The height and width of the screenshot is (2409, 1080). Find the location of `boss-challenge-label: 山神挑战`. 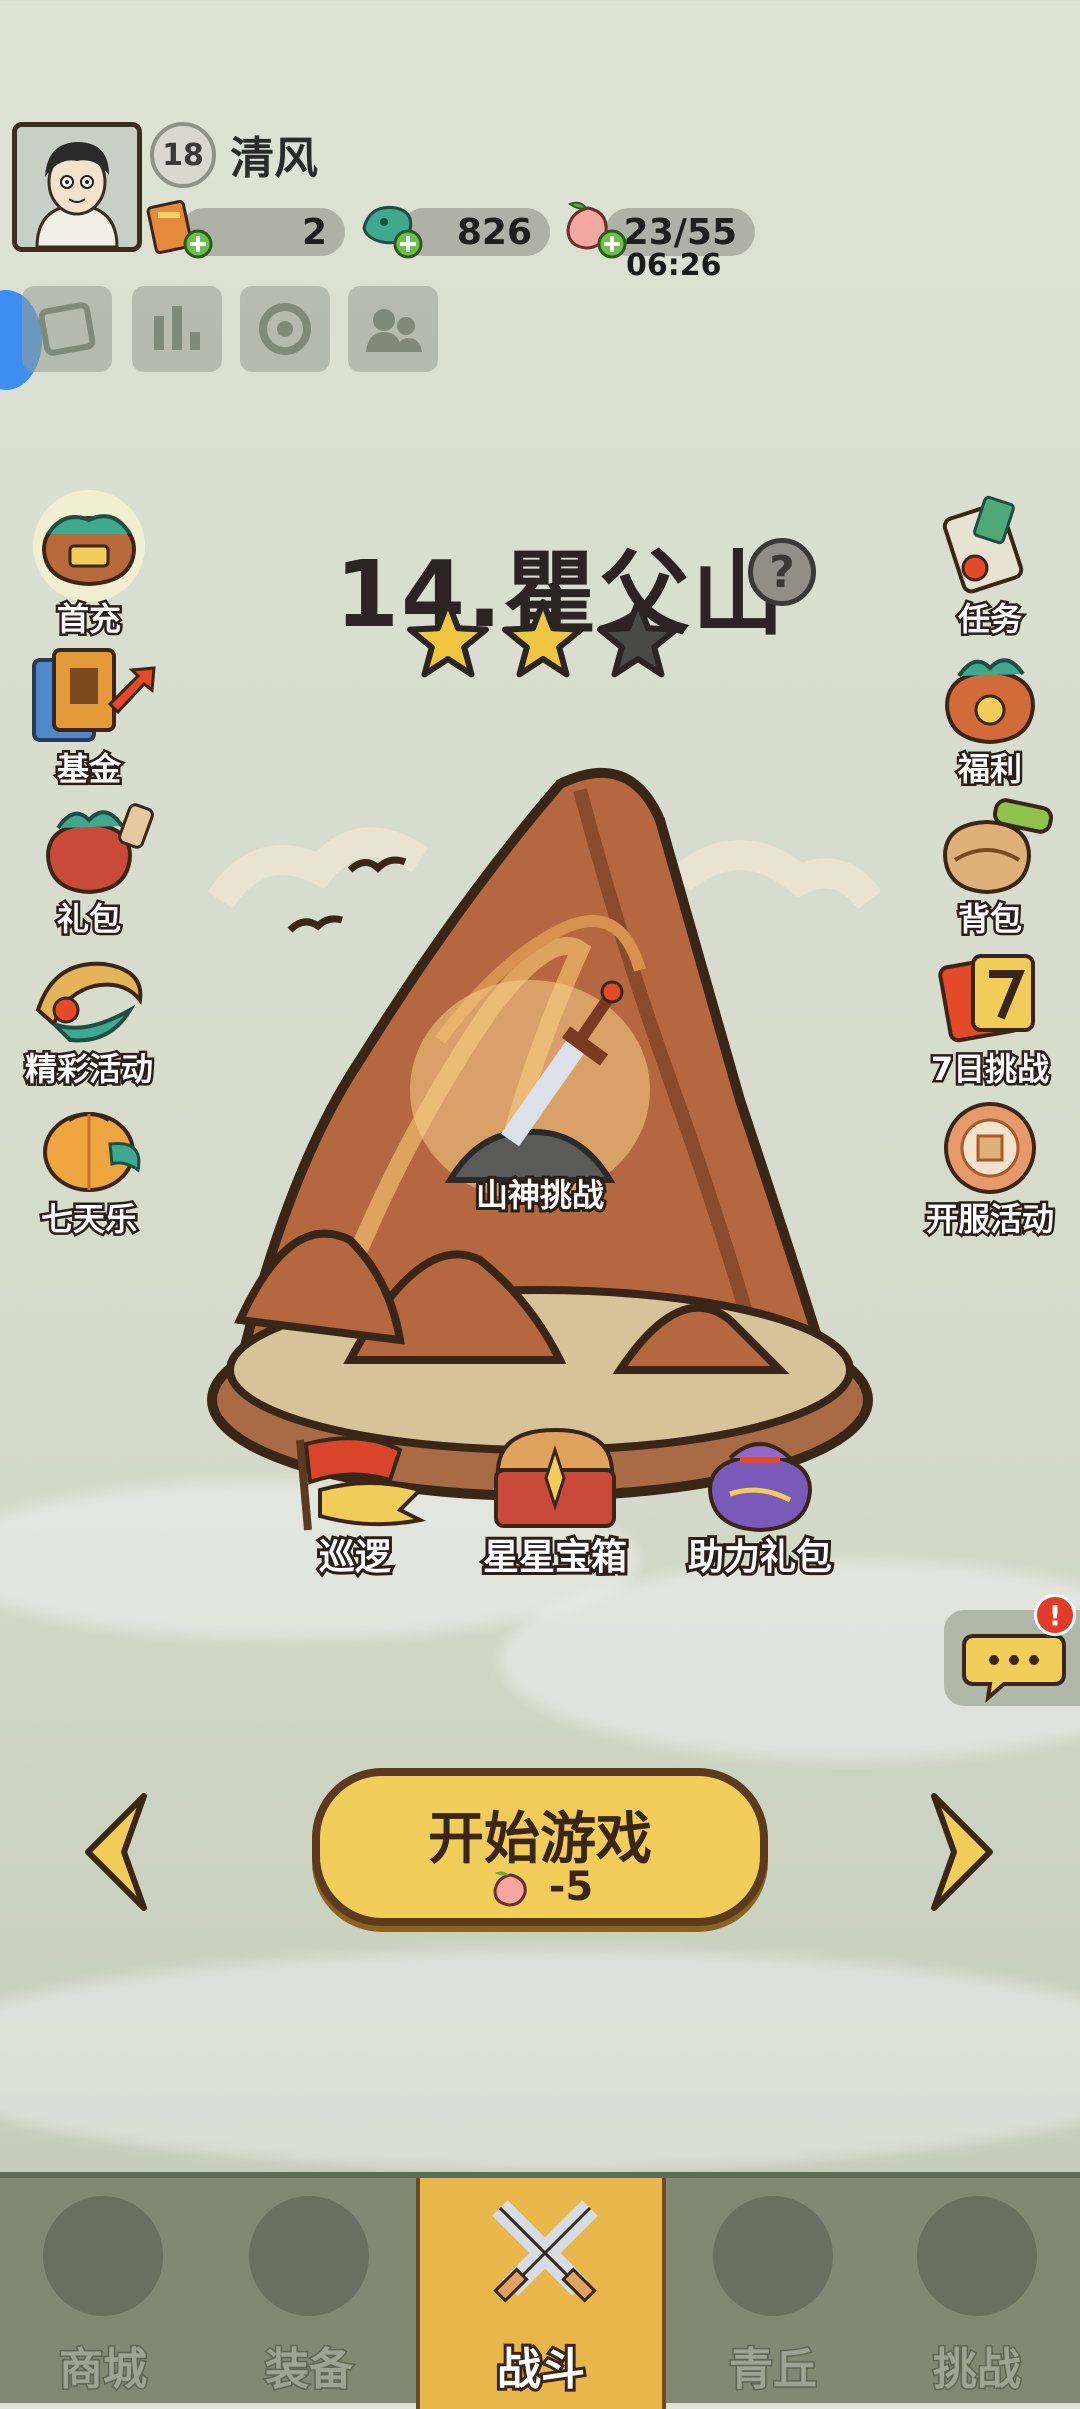

boss-challenge-label: 山神挑战 is located at coordinates (540, 1193).